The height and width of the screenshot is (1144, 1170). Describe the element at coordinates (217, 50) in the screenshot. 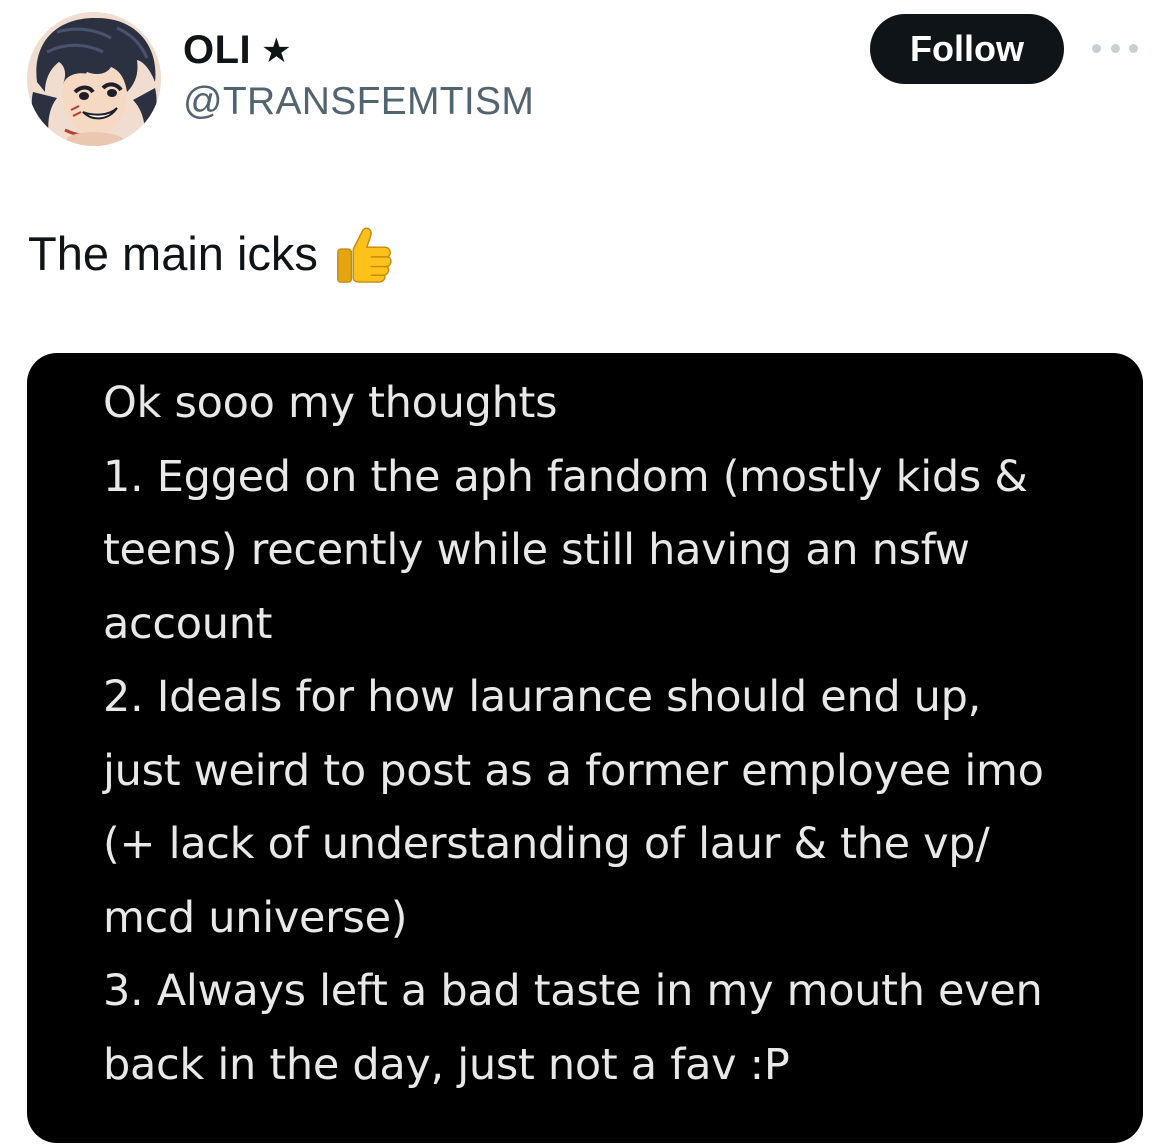

I see `display-name-text: OLI` at that location.